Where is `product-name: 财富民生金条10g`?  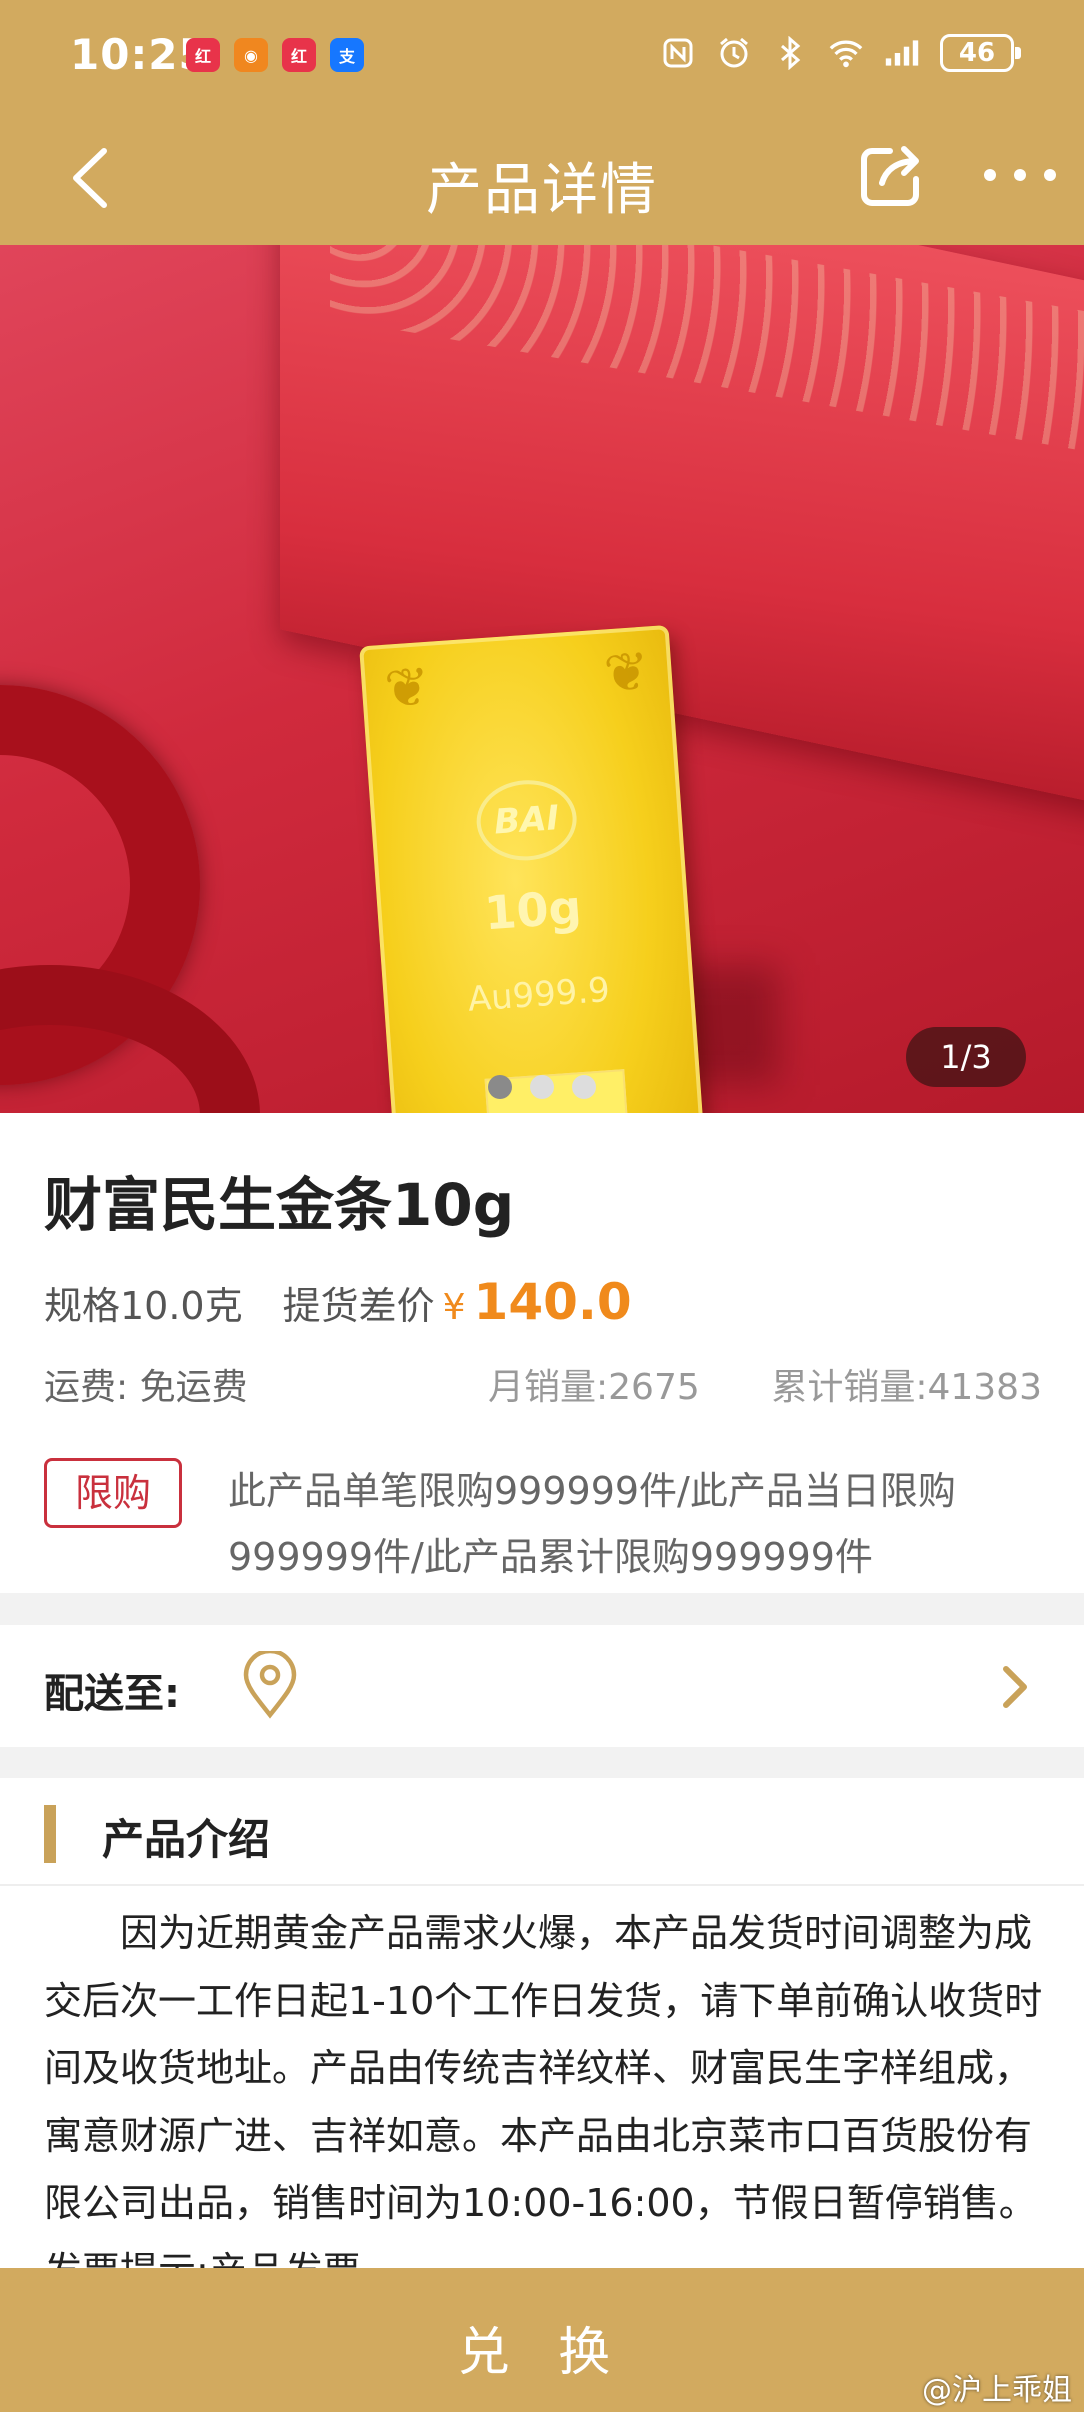 product-name: 财富民生金条10g is located at coordinates (279, 1205).